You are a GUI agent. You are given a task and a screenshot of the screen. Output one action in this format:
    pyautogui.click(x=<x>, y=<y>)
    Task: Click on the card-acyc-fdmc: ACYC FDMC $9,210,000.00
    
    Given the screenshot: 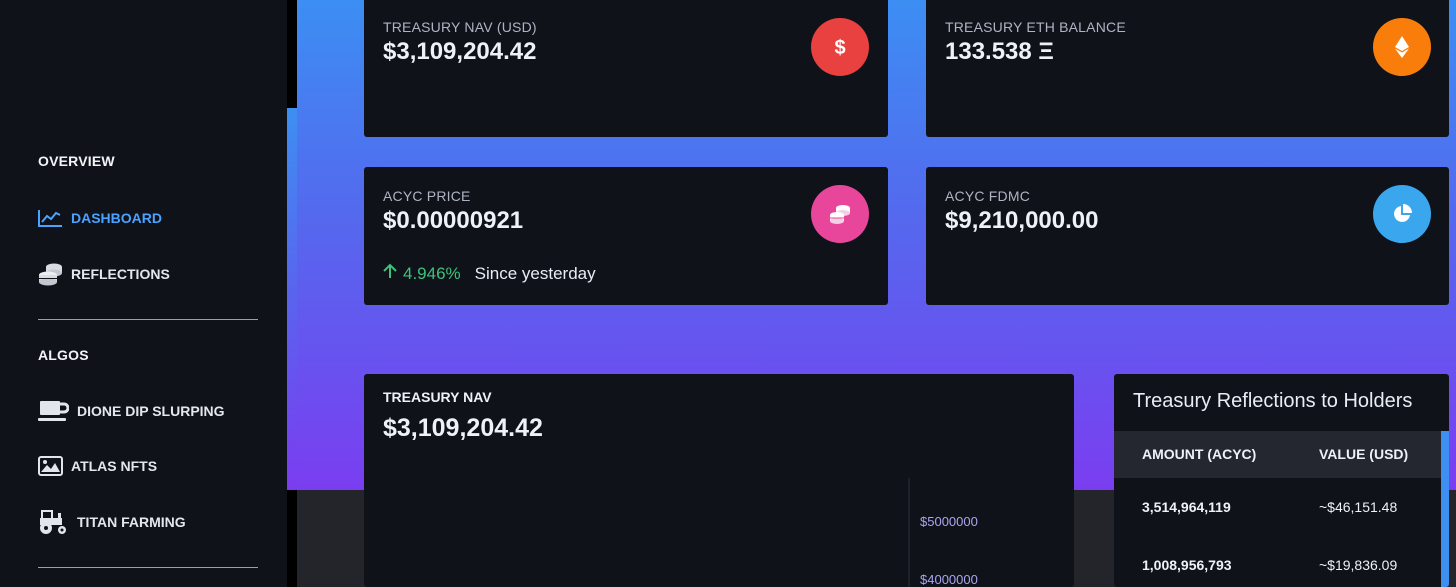 What is the action you would take?
    pyautogui.click(x=1187, y=236)
    